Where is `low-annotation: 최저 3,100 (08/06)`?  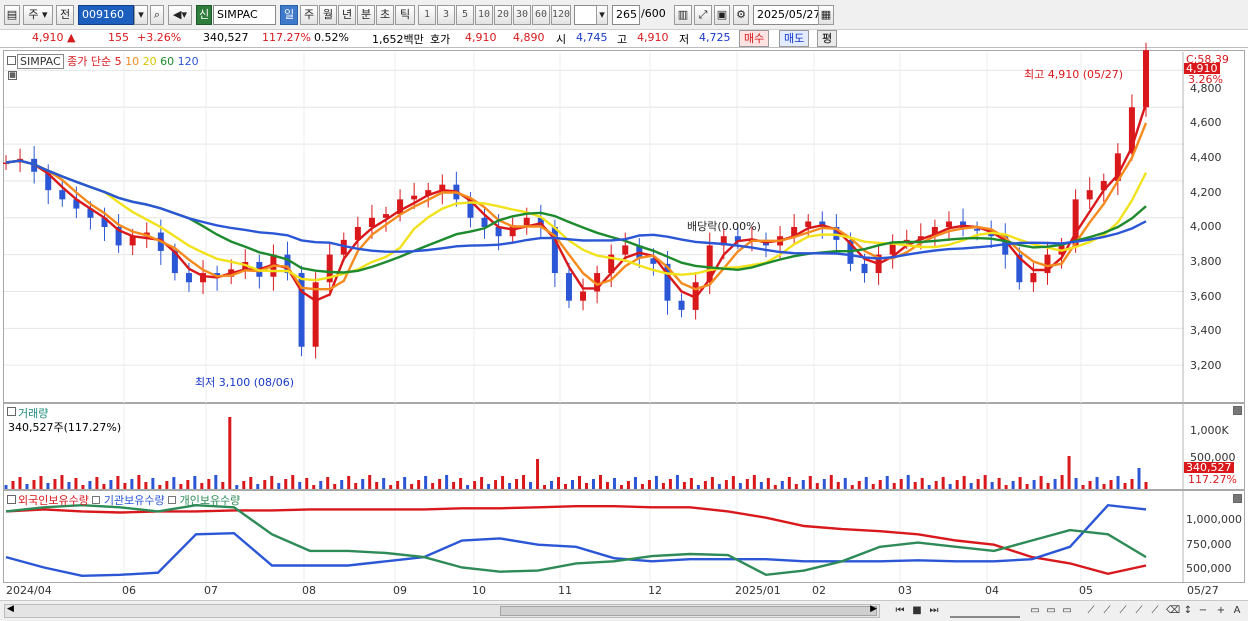 low-annotation: 최저 3,100 (08/06) is located at coordinates (245, 382).